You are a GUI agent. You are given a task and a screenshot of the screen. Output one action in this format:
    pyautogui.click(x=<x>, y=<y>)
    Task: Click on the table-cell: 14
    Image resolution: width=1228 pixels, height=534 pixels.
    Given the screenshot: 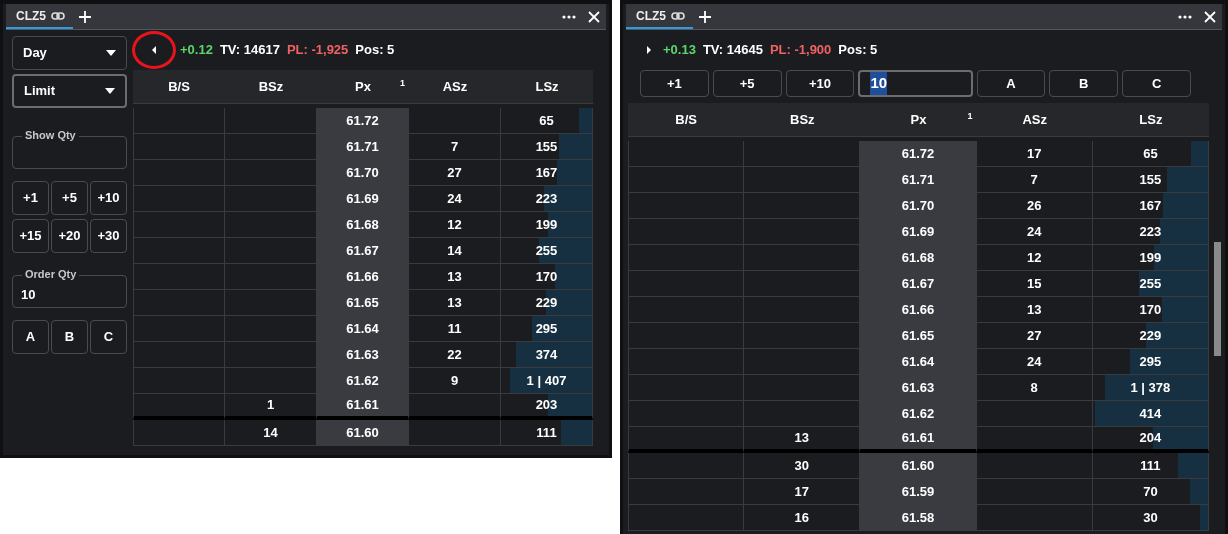 What is the action you would take?
    pyautogui.click(x=455, y=251)
    